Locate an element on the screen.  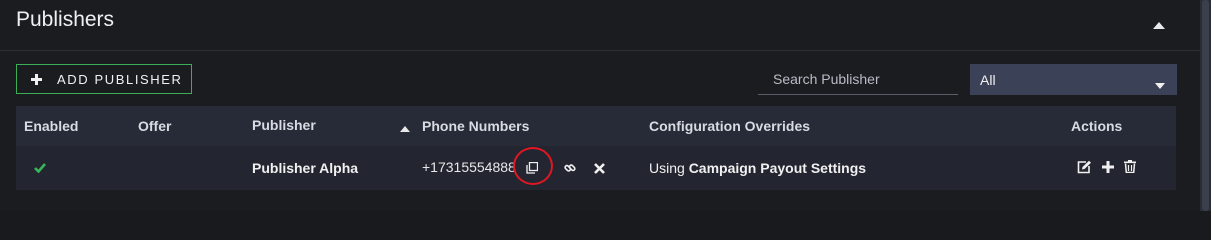
caret-down-icon is located at coordinates (1160, 84).